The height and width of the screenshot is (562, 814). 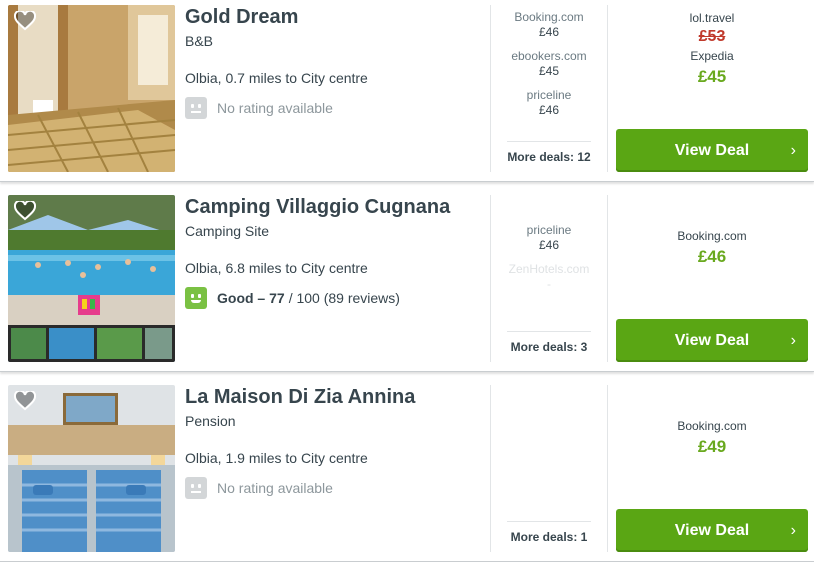 I want to click on rating: Good – 77 / 100 (89 reviews), so click(x=292, y=298).